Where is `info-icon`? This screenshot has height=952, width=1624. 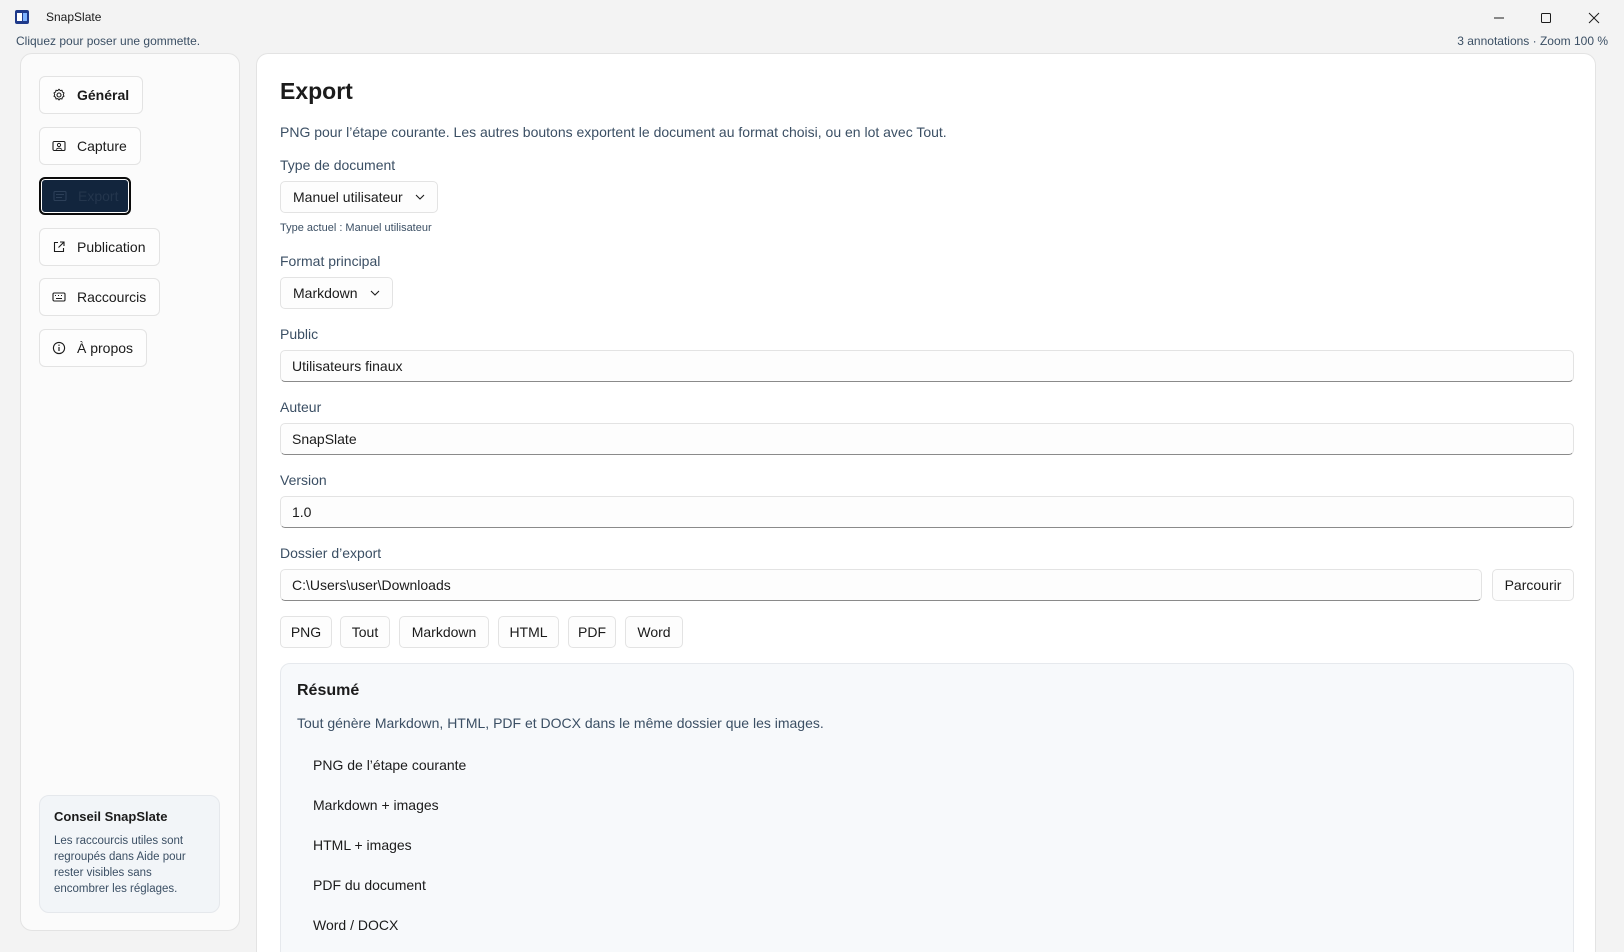 info-icon is located at coordinates (59, 348).